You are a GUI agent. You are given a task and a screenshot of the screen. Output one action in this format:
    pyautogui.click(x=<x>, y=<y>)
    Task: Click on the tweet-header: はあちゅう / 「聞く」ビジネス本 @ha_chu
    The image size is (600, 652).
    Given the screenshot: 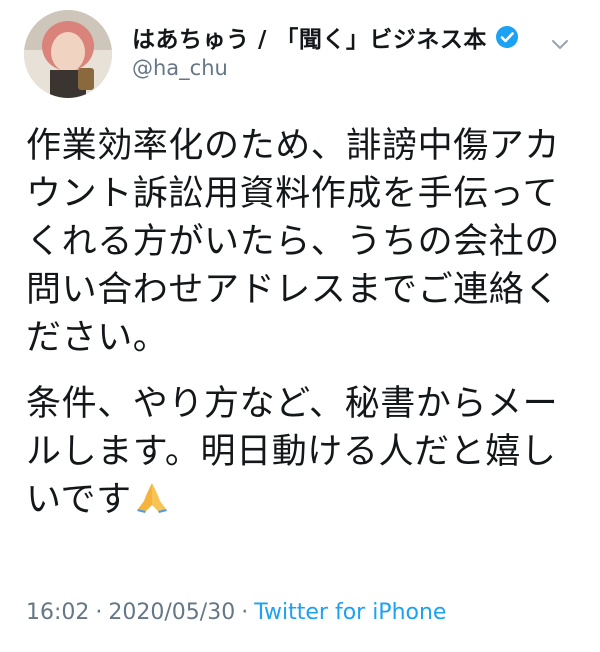 What is the action you would take?
    pyautogui.click(x=300, y=56)
    